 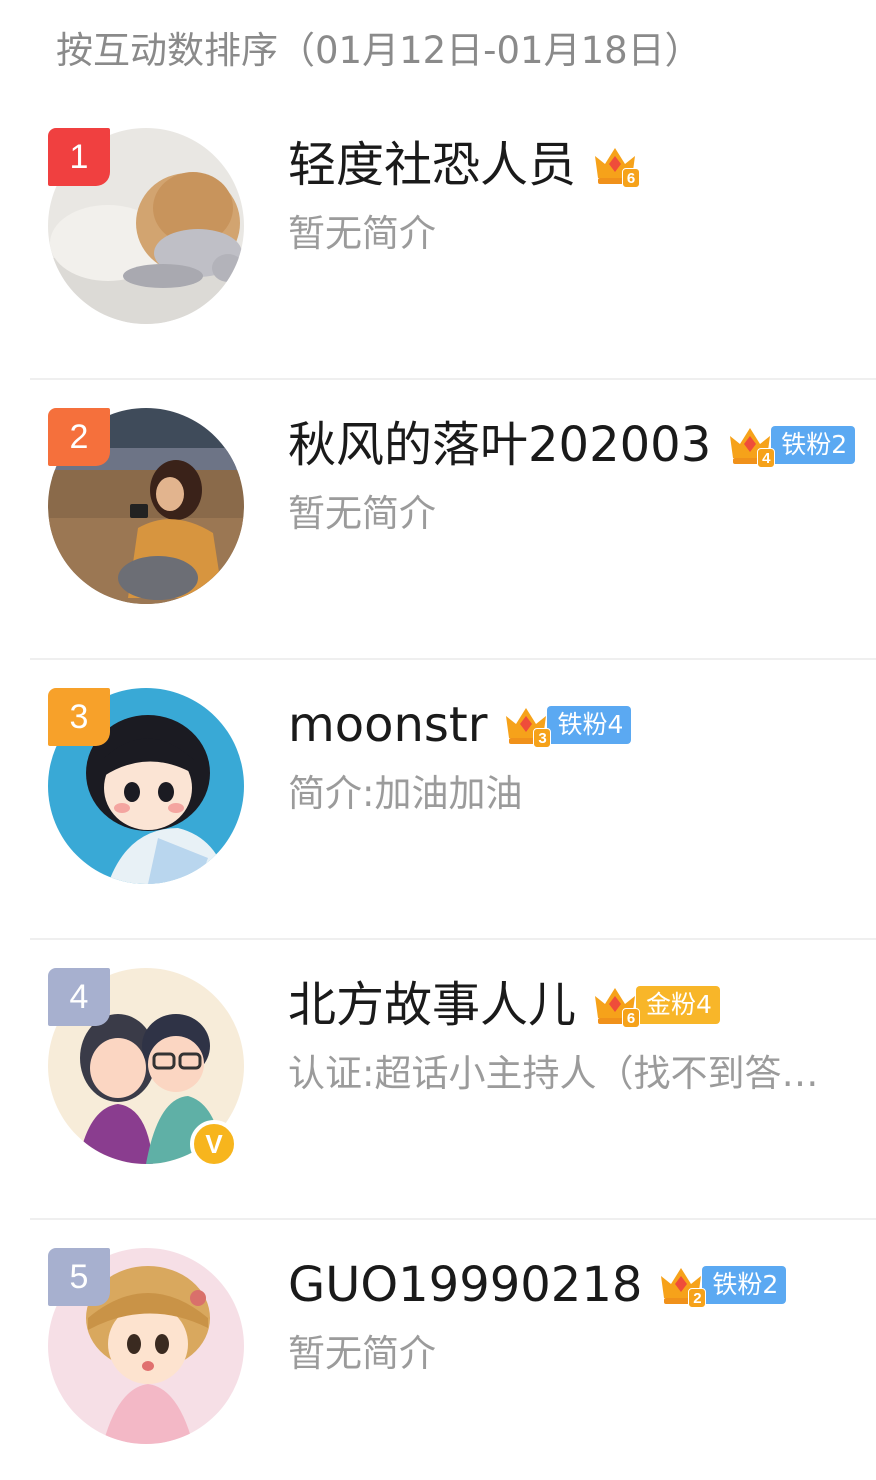 What do you see at coordinates (526, 725) in the screenshot?
I see `crown-icon: 3` at bounding box center [526, 725].